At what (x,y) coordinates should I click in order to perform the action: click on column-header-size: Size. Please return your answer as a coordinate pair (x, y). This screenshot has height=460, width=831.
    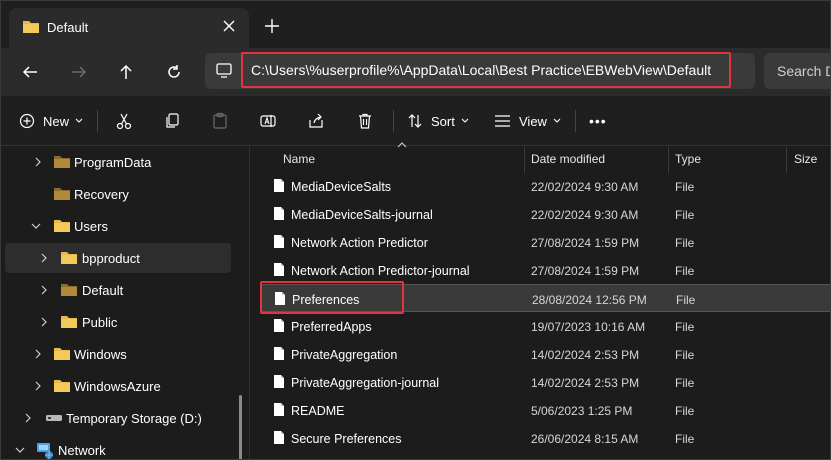
    Looking at the image, I should click on (805, 159).